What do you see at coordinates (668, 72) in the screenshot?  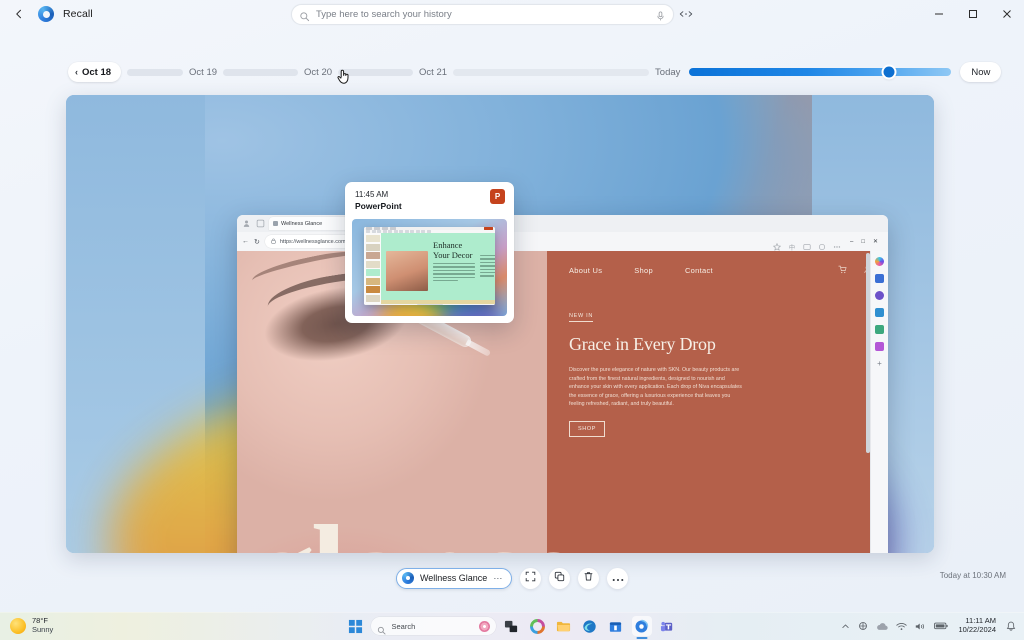 I see `timeline-today-label: Today` at bounding box center [668, 72].